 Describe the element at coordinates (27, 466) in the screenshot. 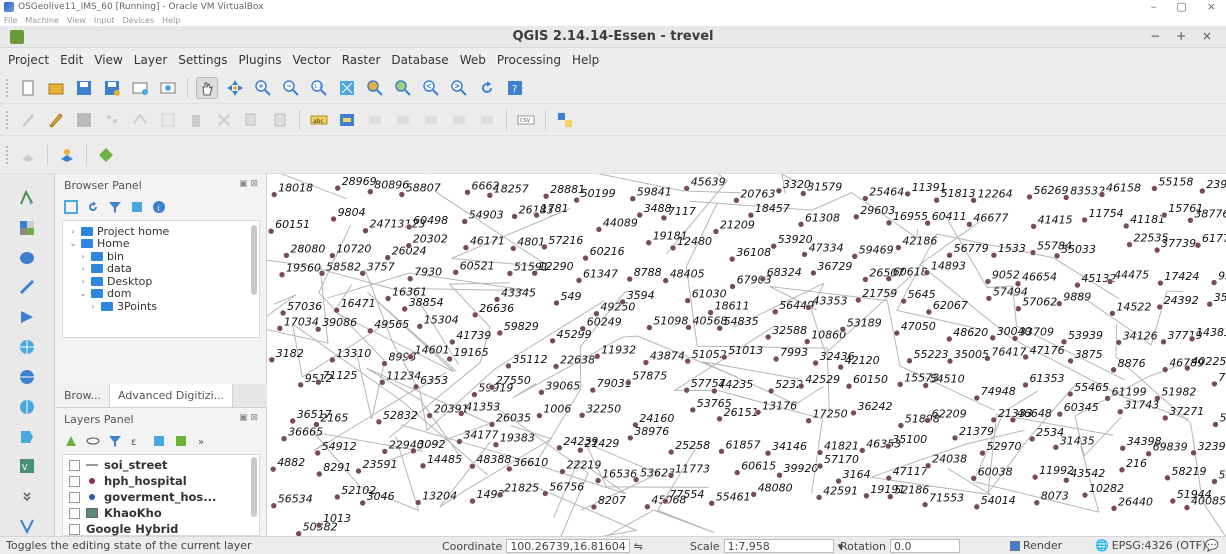

I see `add-delimited-text-icon: V` at that location.